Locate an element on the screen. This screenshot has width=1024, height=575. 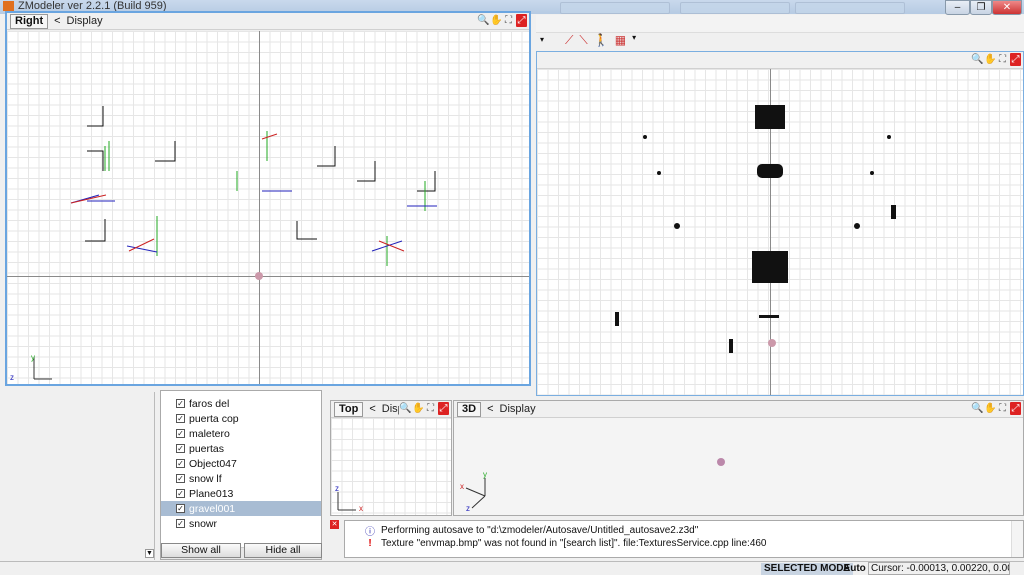
select-material-icon: ▦ is located at coordinates (620, 40).